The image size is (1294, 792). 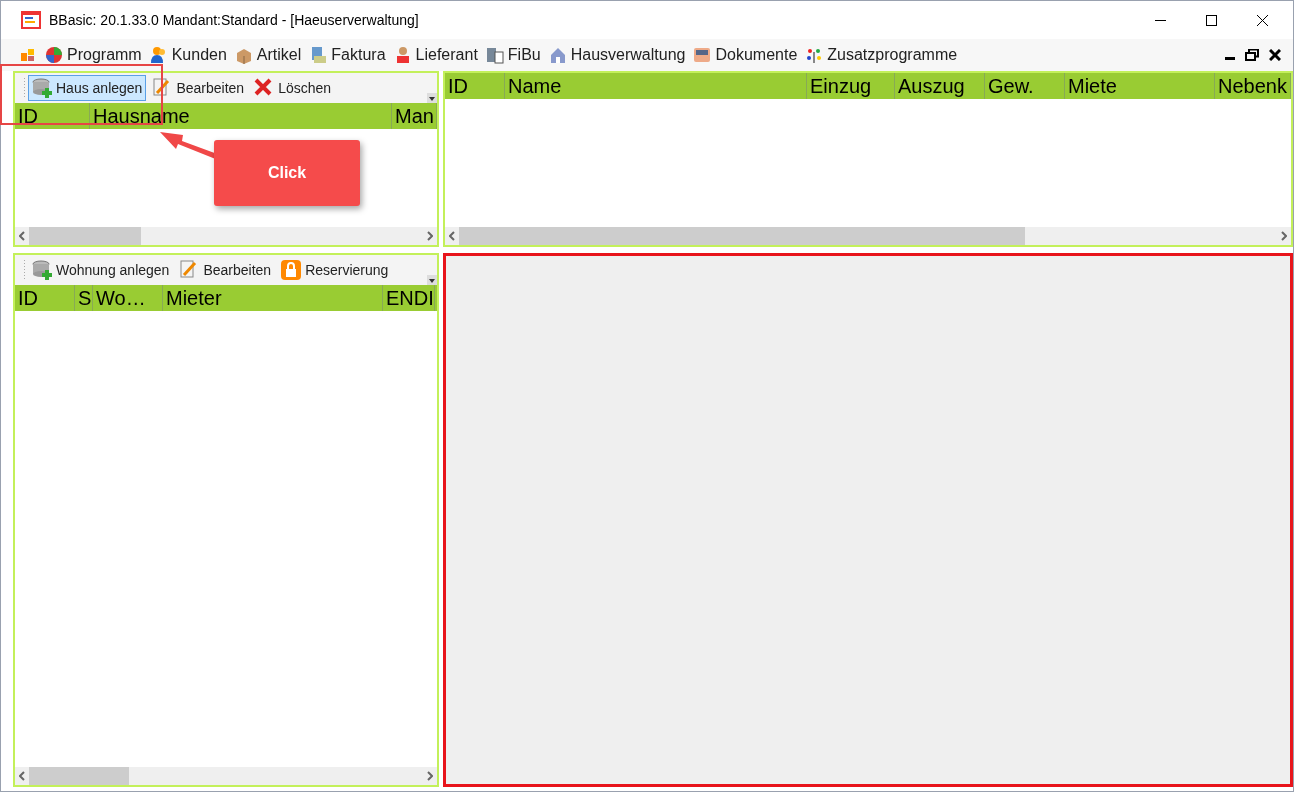 I want to click on menu-item: FiBu, so click(x=513, y=55).